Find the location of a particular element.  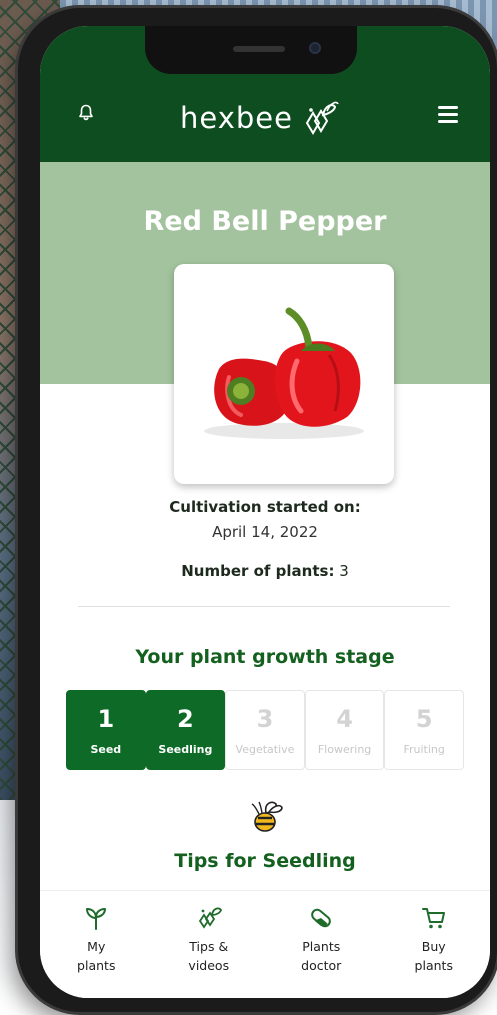

bell-pepper-image is located at coordinates (284, 373).